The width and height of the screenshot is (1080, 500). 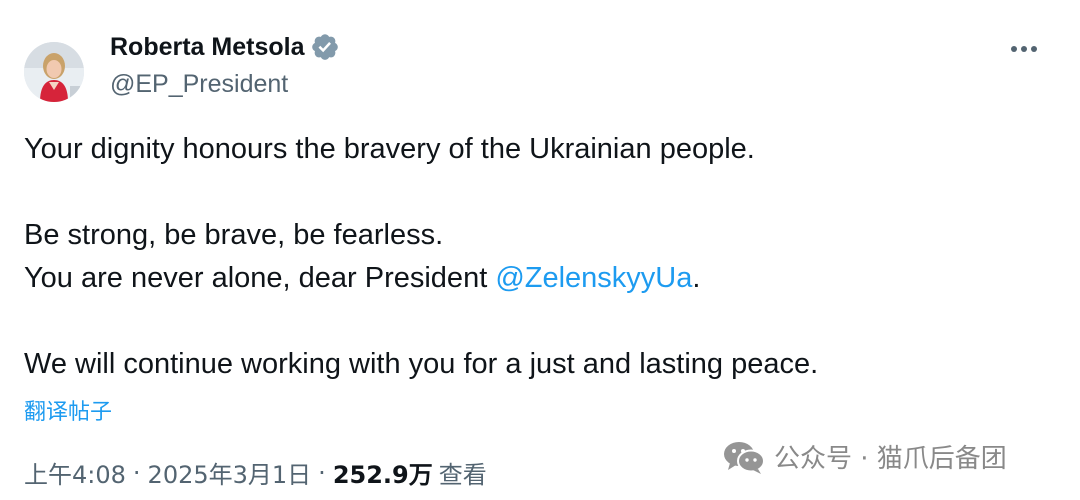 What do you see at coordinates (199, 84) in the screenshot?
I see `author-handle: @EP_President` at bounding box center [199, 84].